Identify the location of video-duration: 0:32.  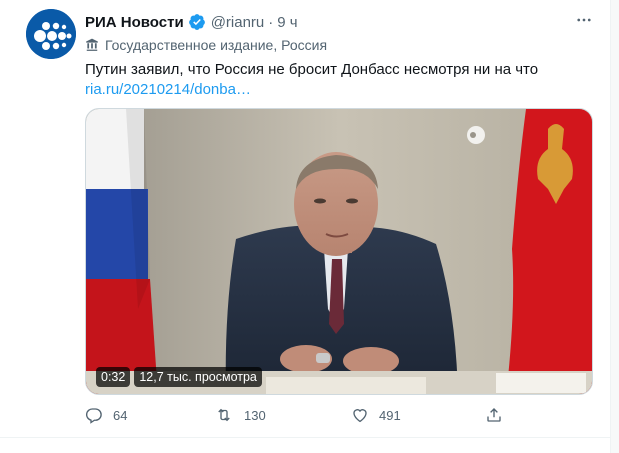
(113, 377).